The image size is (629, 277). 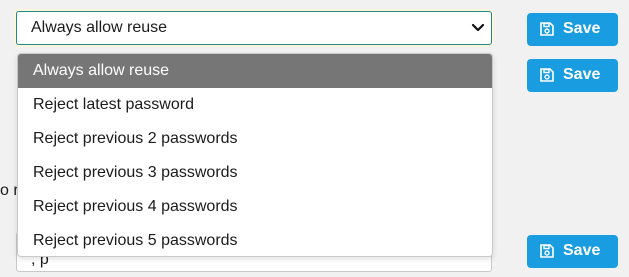 What do you see at coordinates (255, 207) in the screenshot?
I see `option-reject-previous-4-passwords: Reject previous 4 passwords` at bounding box center [255, 207].